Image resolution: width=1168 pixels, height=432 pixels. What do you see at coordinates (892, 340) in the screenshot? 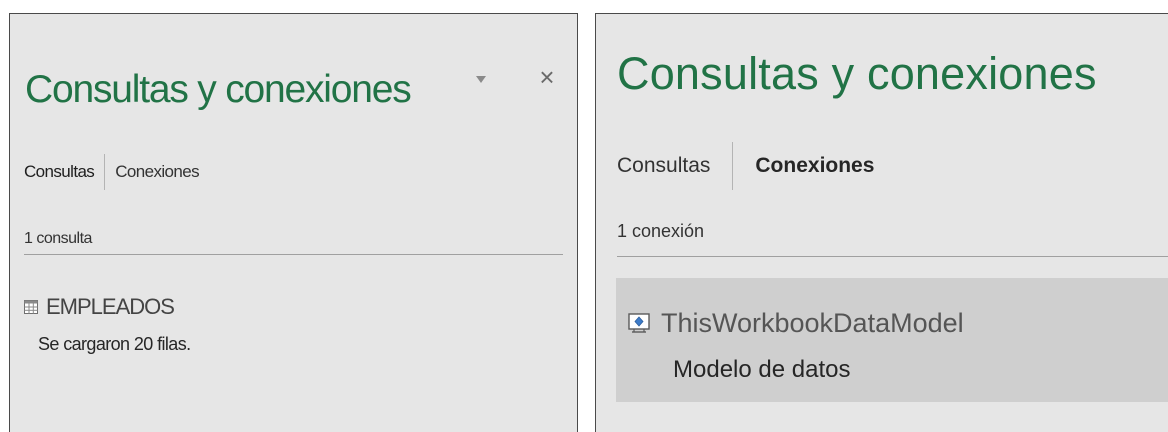
I see `connection-item-thisworkbookdatamodel: ThisWorkbookDataModel Modelo de datos` at bounding box center [892, 340].